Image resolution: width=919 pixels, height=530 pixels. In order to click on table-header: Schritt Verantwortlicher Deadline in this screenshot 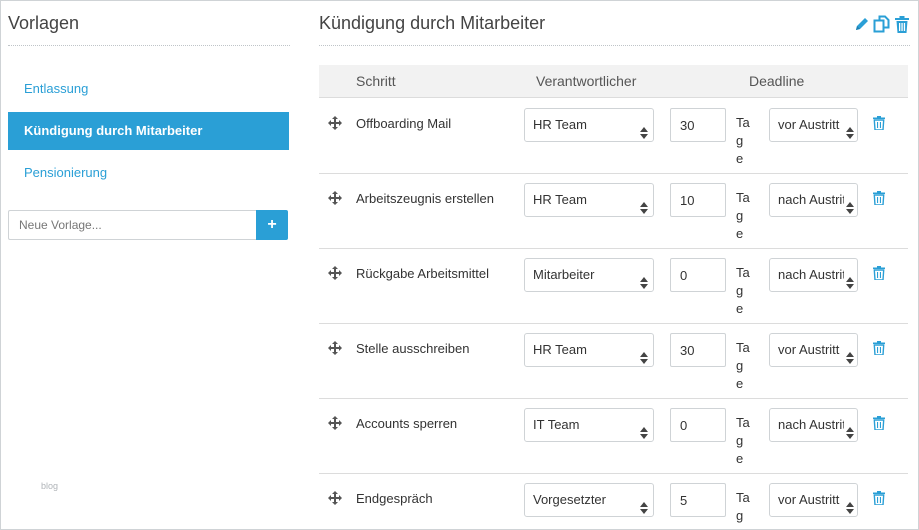, I will do `click(613, 81)`.